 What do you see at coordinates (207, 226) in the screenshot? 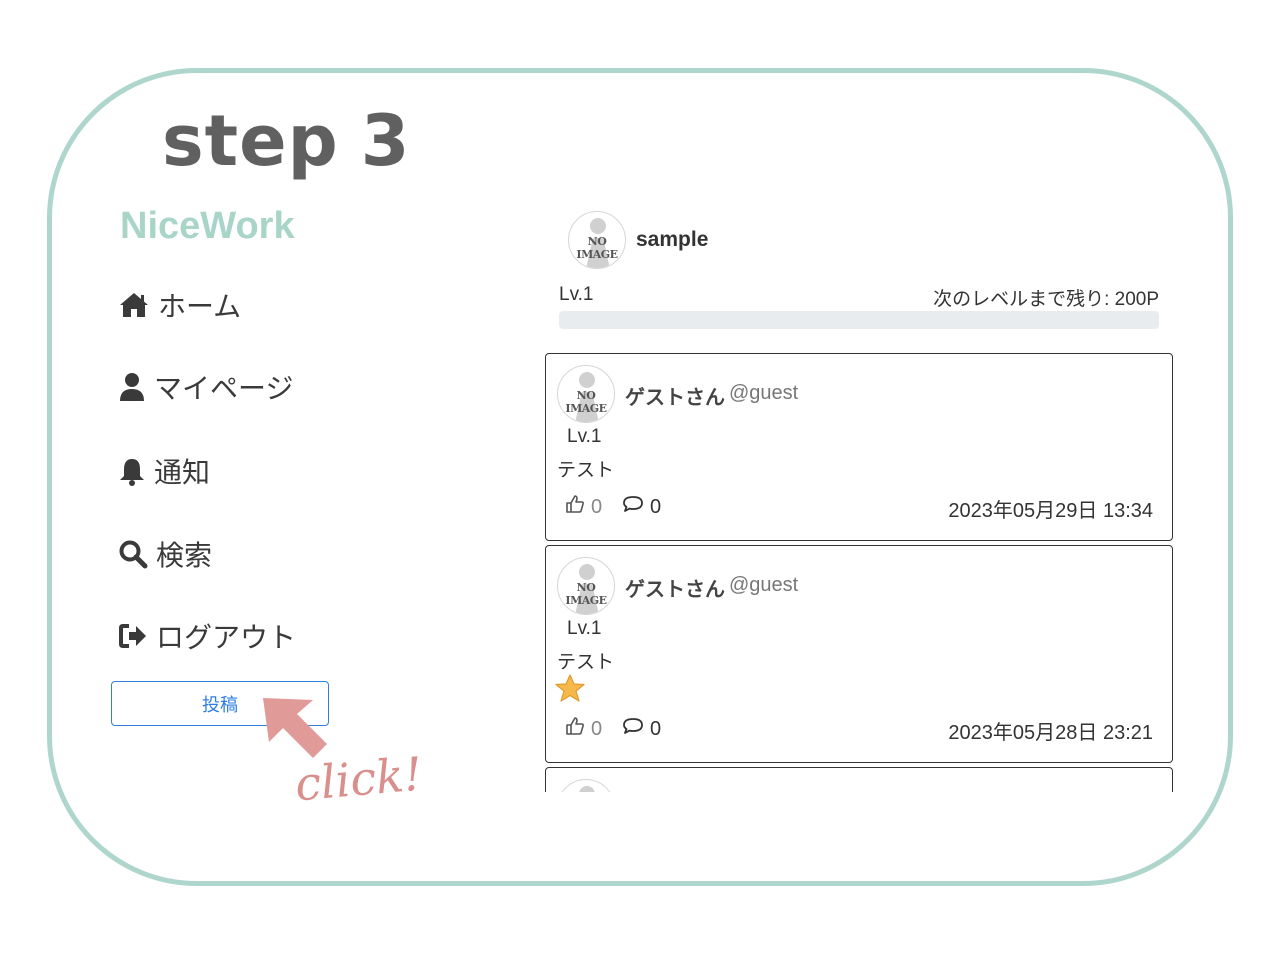
I see `brand-logo: NiceWork` at bounding box center [207, 226].